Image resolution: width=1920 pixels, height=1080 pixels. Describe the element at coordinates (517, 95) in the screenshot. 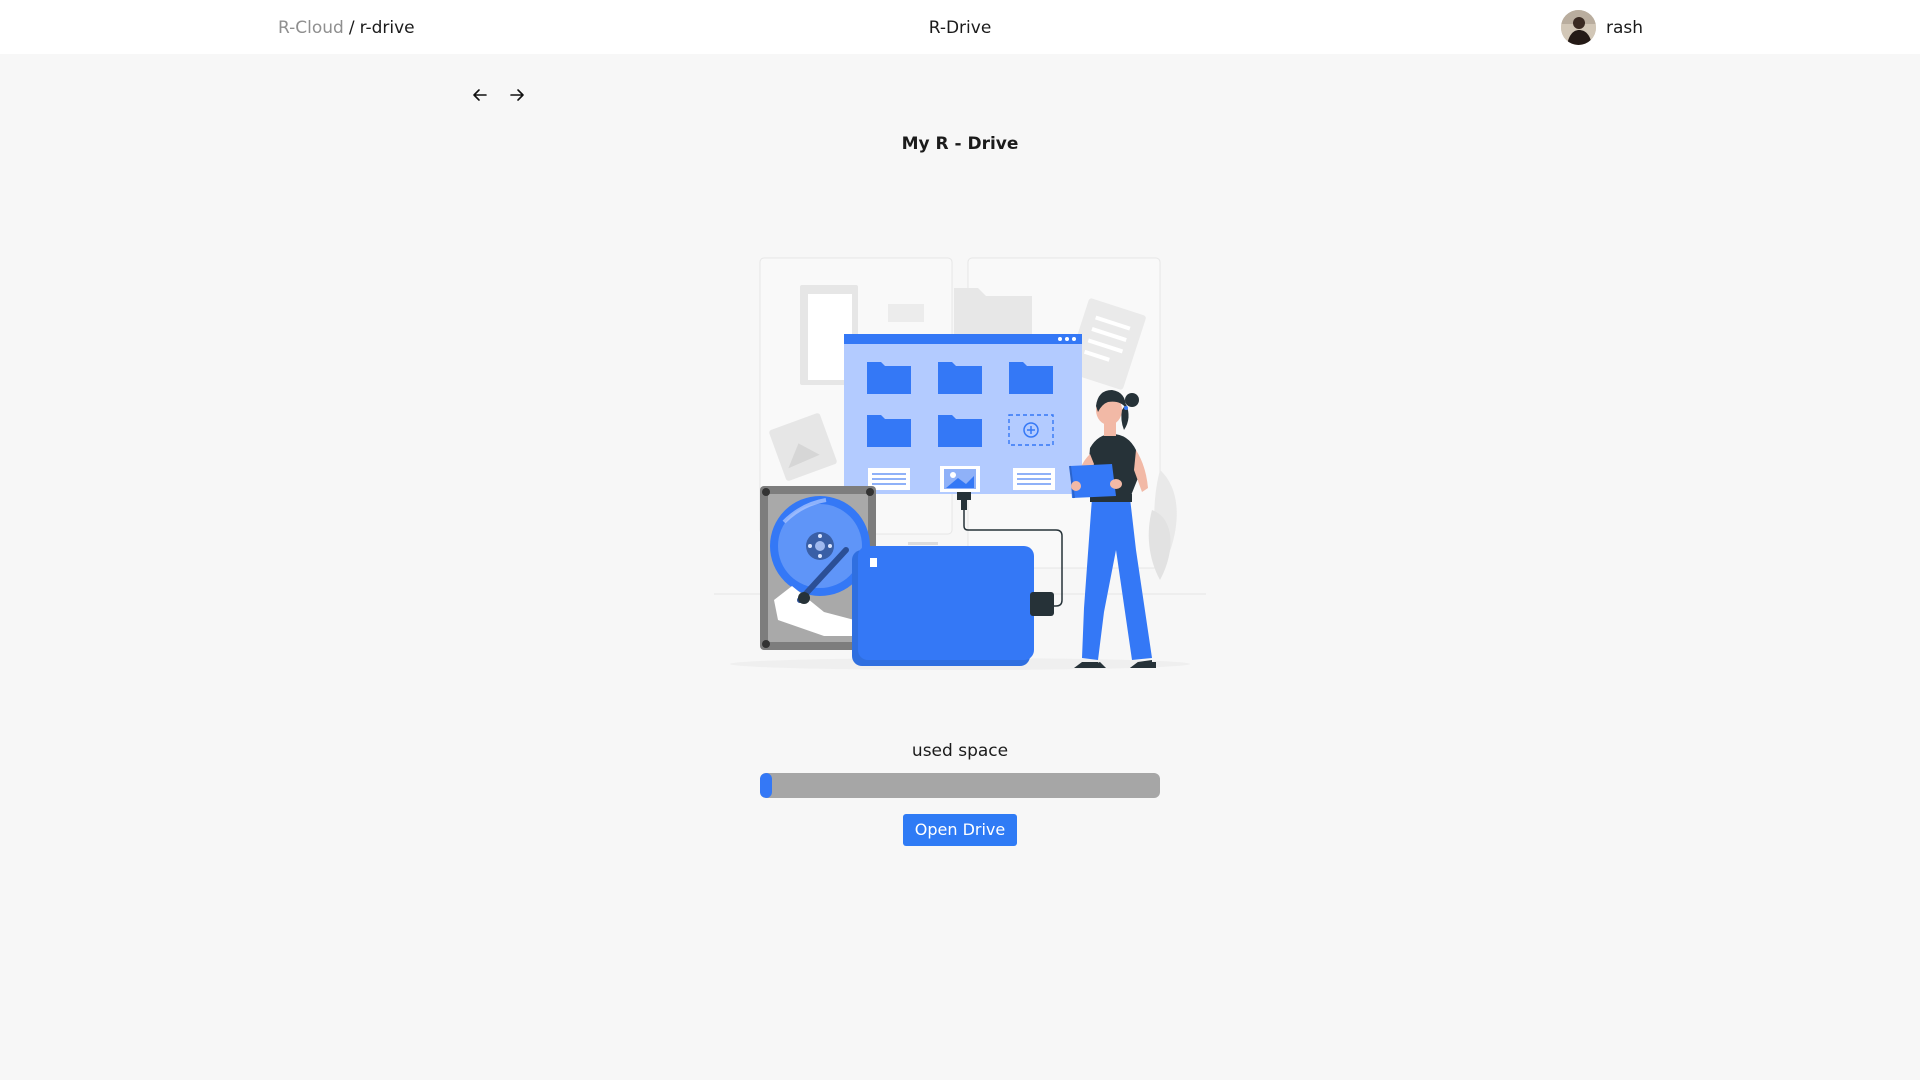

I see `arrow-right-icon` at that location.